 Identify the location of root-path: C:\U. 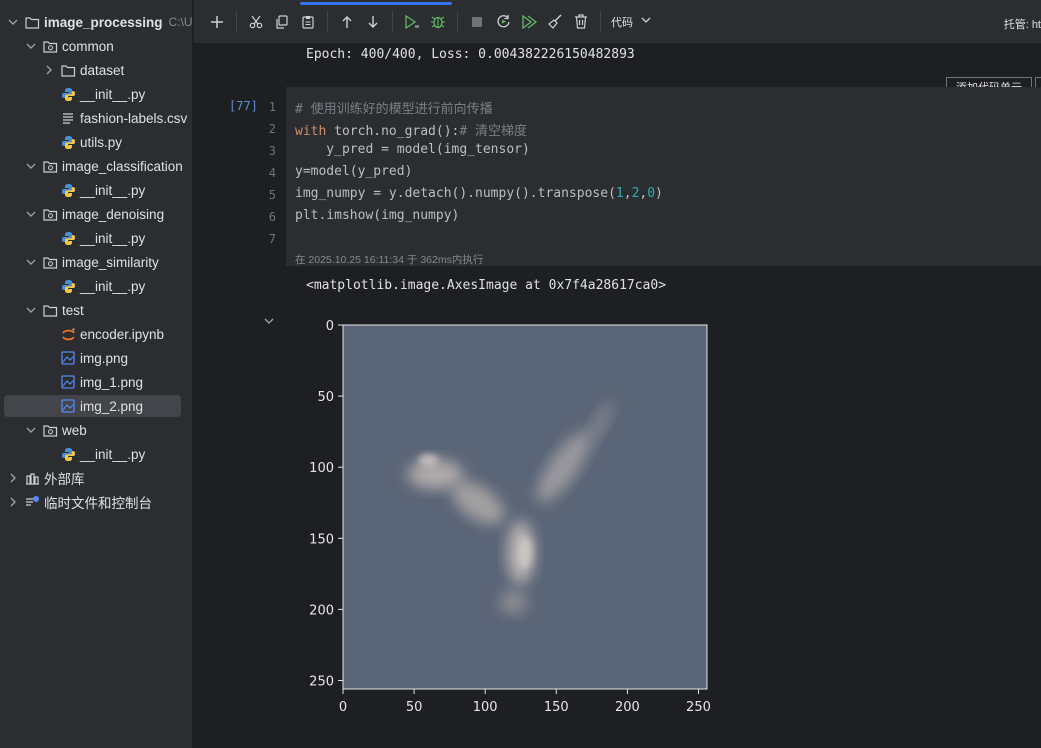
(180, 22).